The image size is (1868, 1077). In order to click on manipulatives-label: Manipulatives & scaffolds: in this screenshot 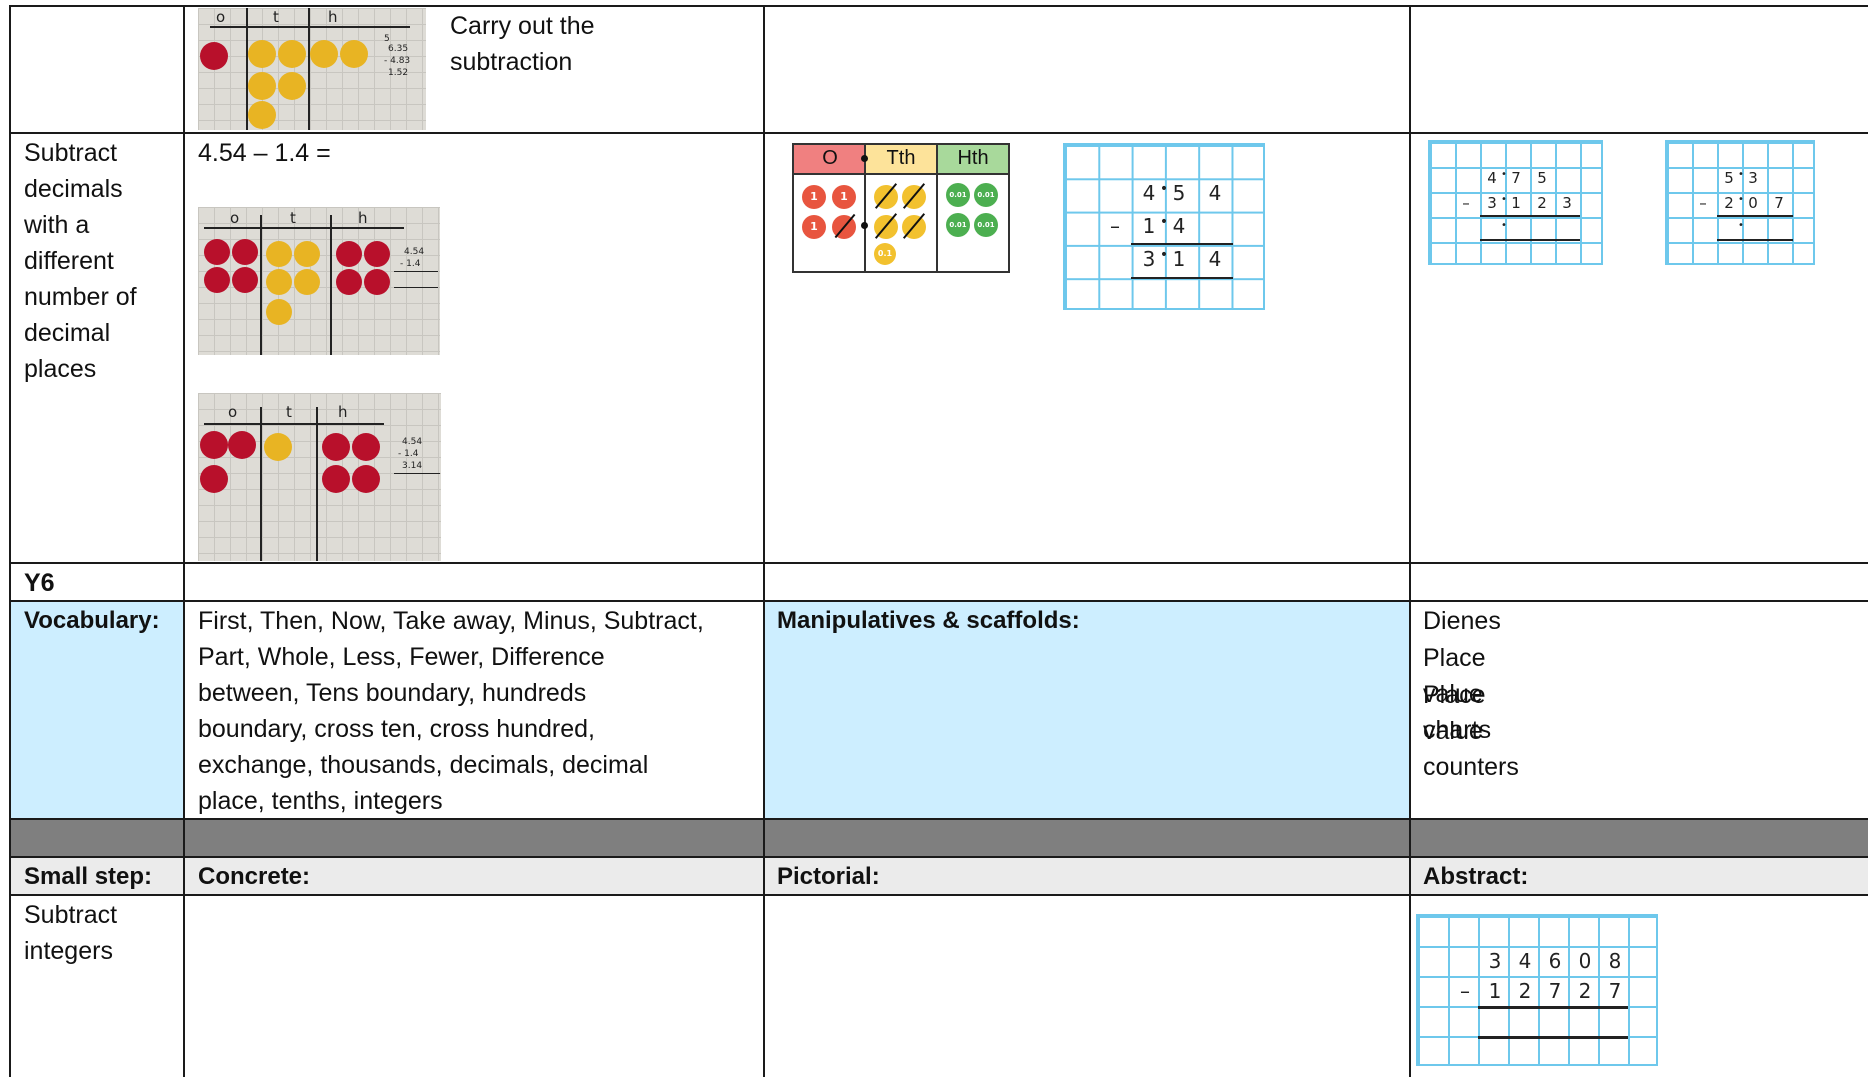, I will do `click(928, 620)`.